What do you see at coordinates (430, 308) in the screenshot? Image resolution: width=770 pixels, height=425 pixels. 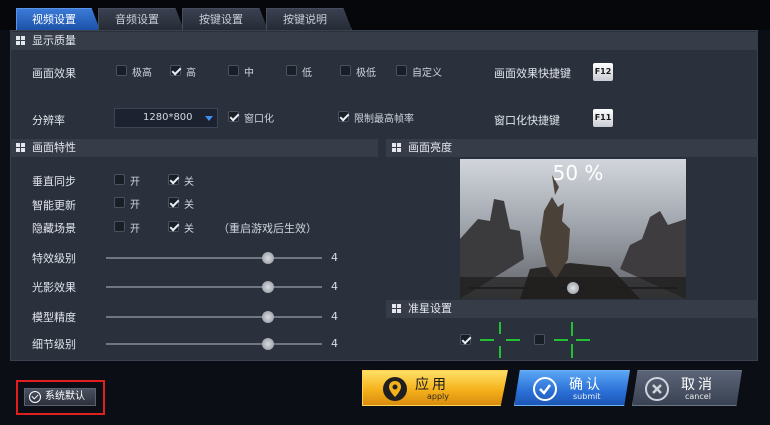 I see `crosshair-title: 准星设置` at bounding box center [430, 308].